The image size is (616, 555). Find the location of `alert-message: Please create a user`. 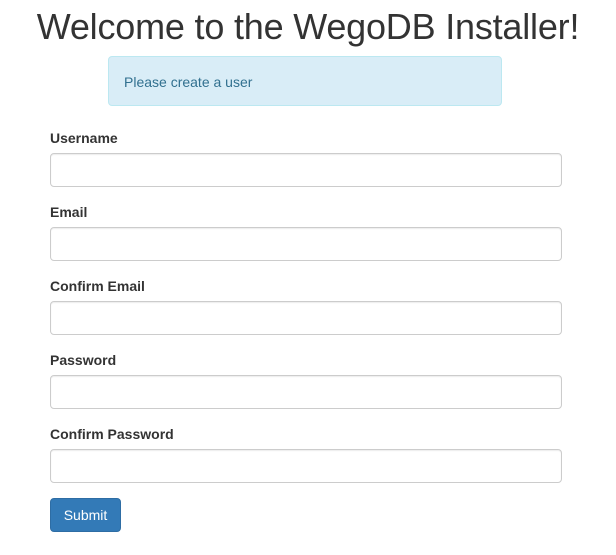

alert-message: Please create a user is located at coordinates (188, 82).